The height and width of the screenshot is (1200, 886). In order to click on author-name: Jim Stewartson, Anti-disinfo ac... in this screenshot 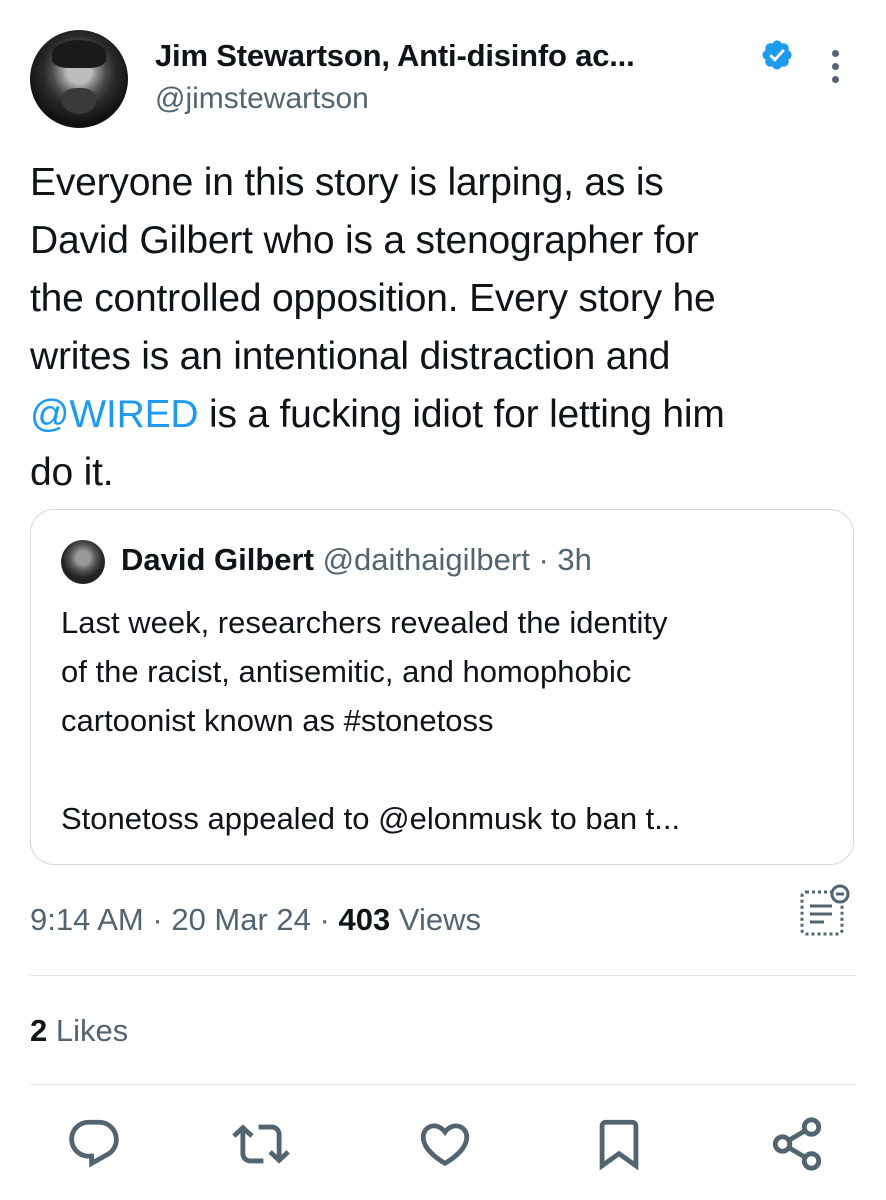, I will do `click(395, 56)`.